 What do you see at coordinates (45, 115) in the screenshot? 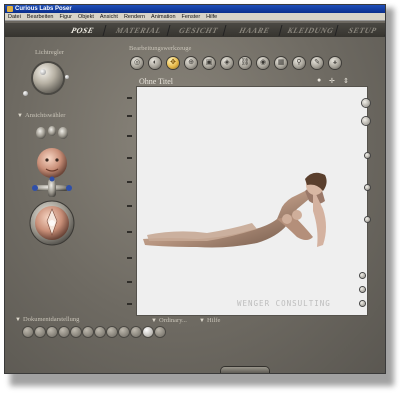
I see `camera-controls-label: Ansichtswähler` at bounding box center [45, 115].